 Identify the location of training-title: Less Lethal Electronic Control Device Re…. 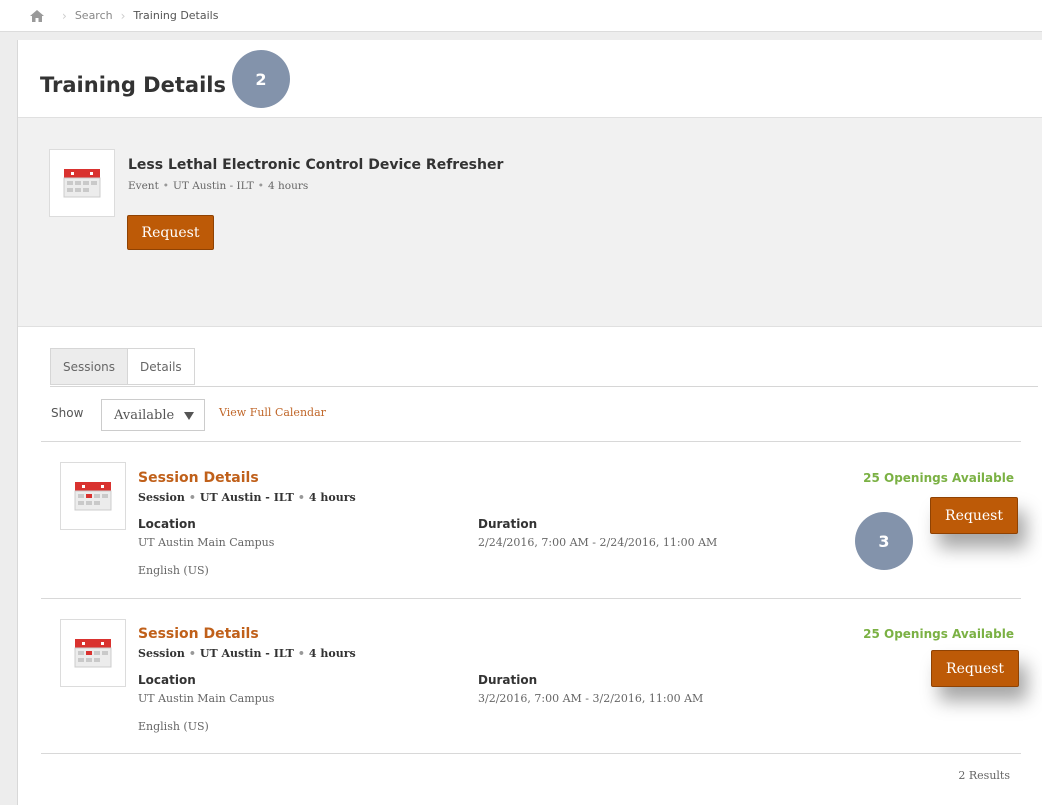
(316, 165).